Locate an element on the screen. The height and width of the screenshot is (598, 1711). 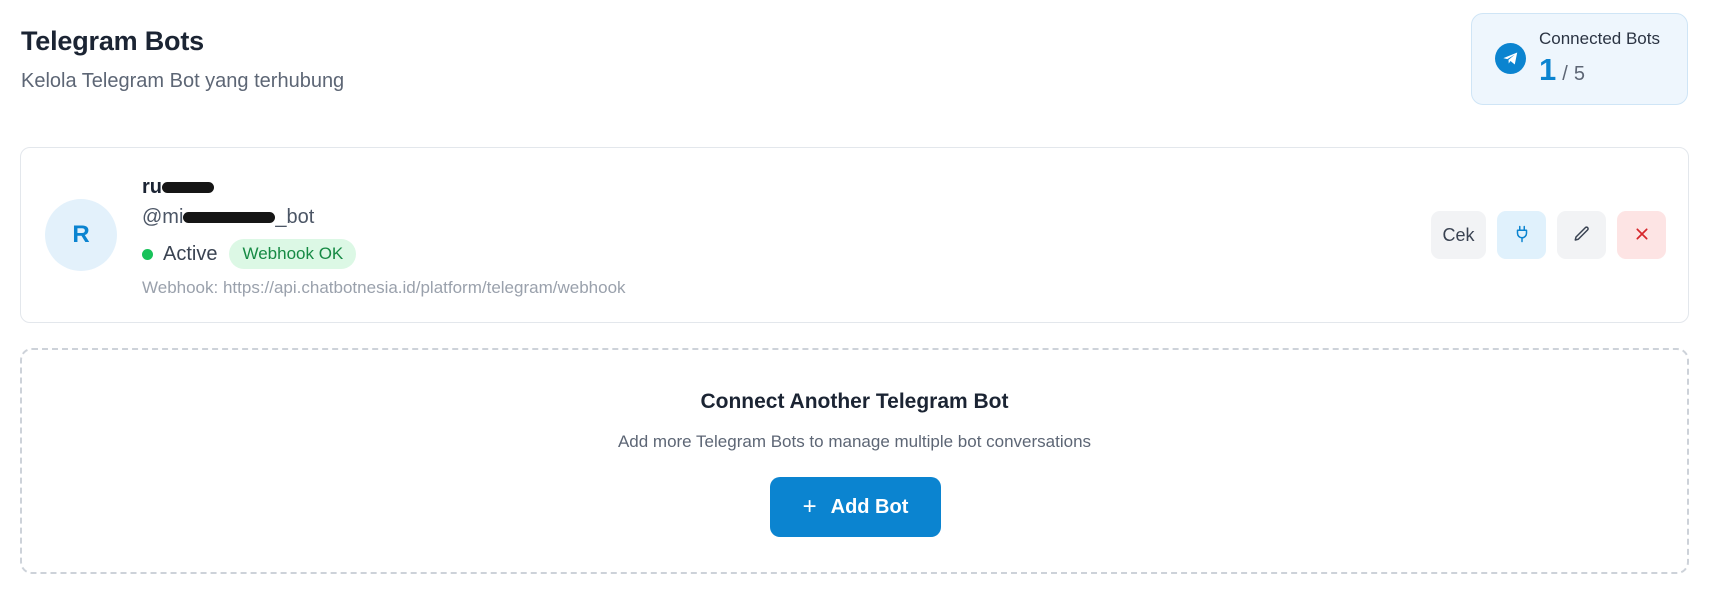
bot-username-prefix: @mi is located at coordinates (163, 217).